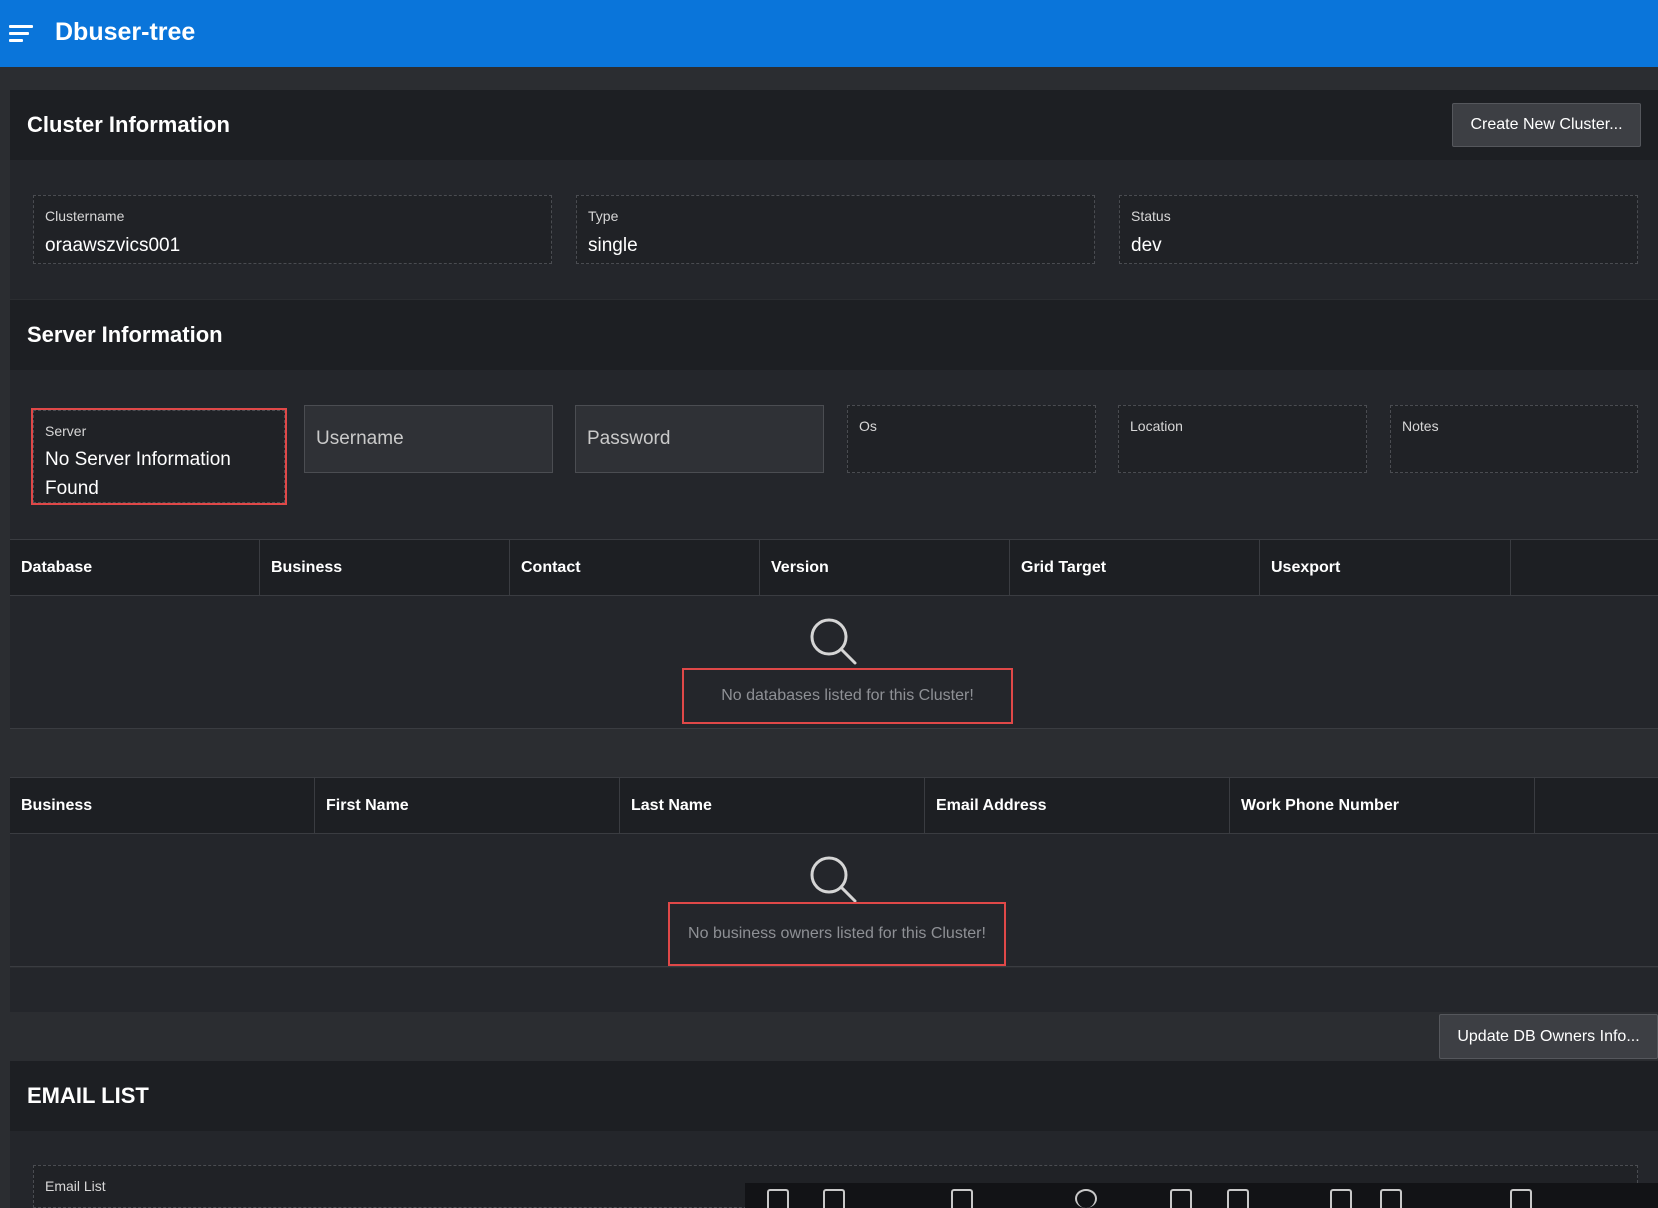  I want to click on column-header-database: Database, so click(135, 567).